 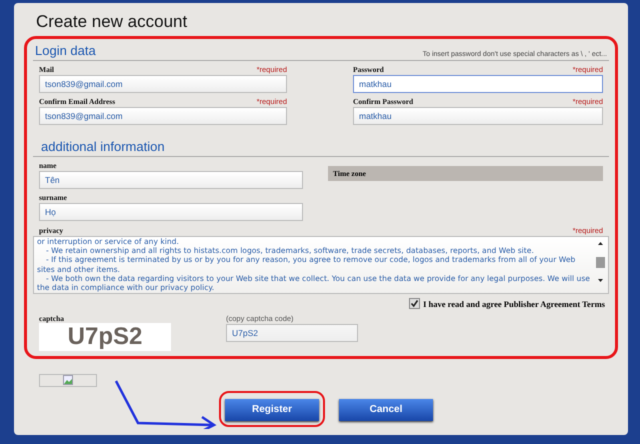 I want to click on section-heading: additional information, so click(x=103, y=146).